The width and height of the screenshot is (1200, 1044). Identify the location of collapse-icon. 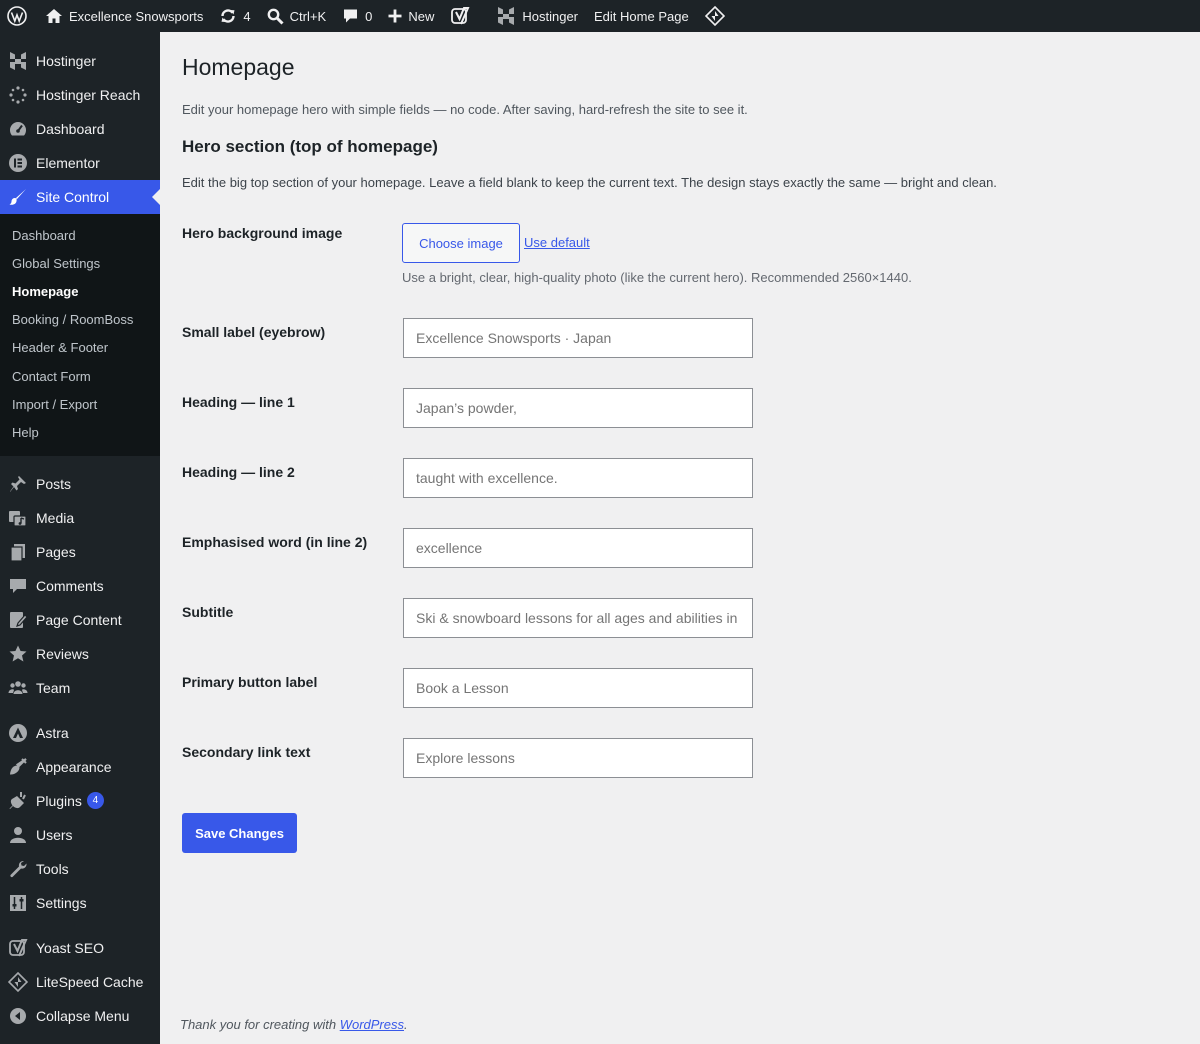
(18, 1016).